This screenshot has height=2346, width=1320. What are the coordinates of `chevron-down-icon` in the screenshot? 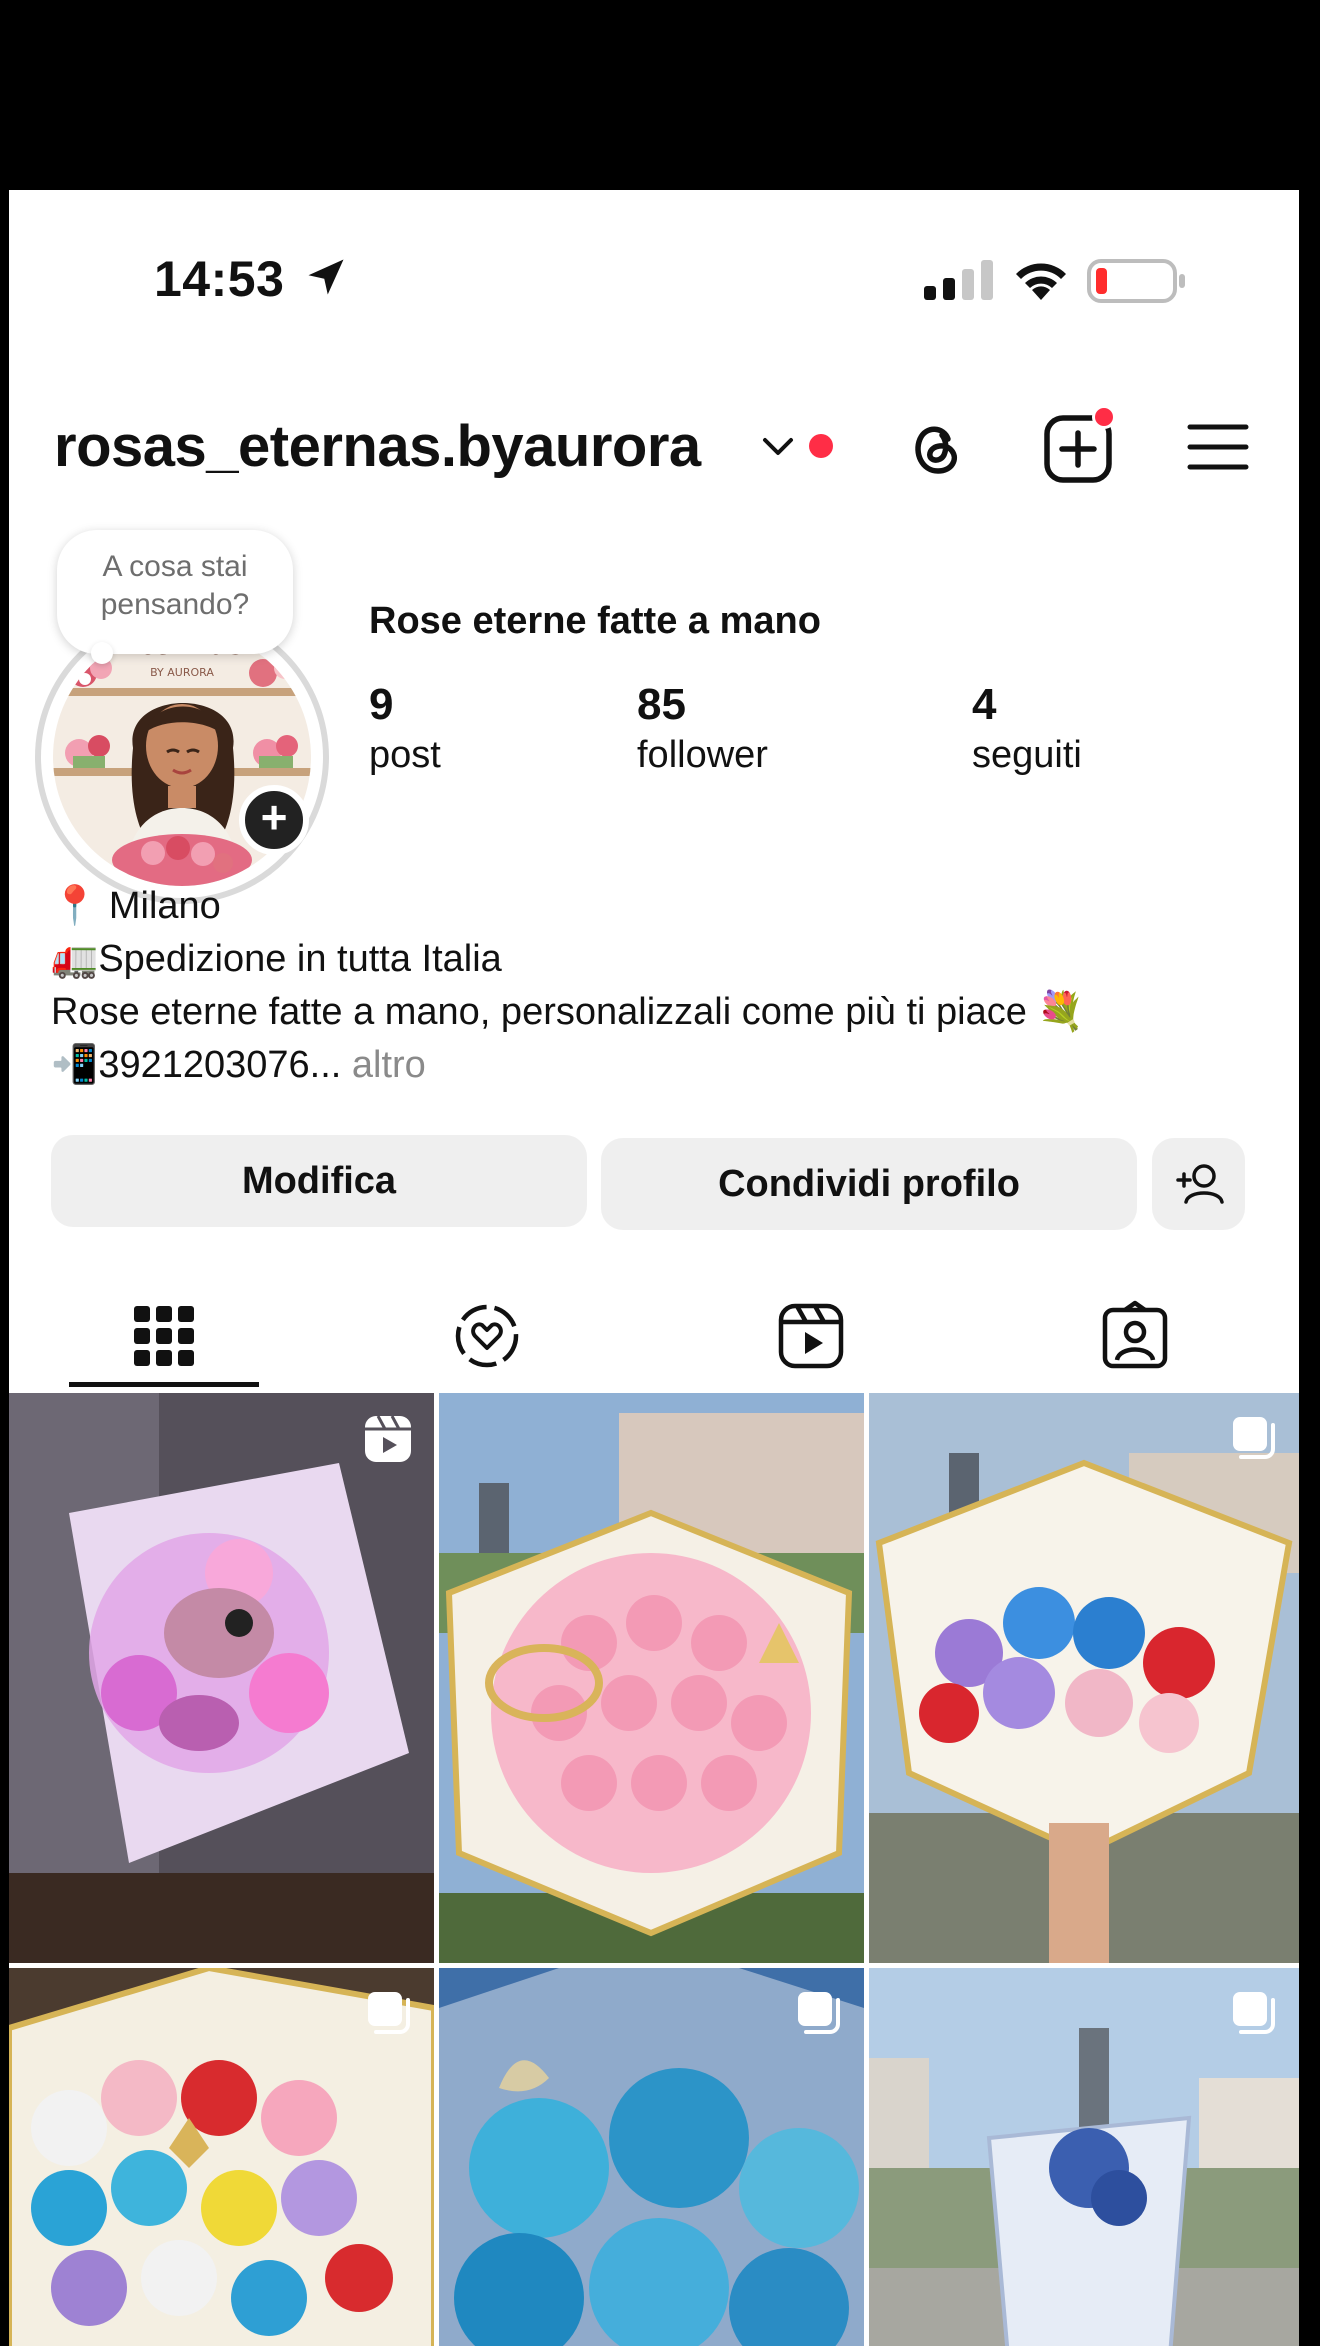 It's located at (778, 447).